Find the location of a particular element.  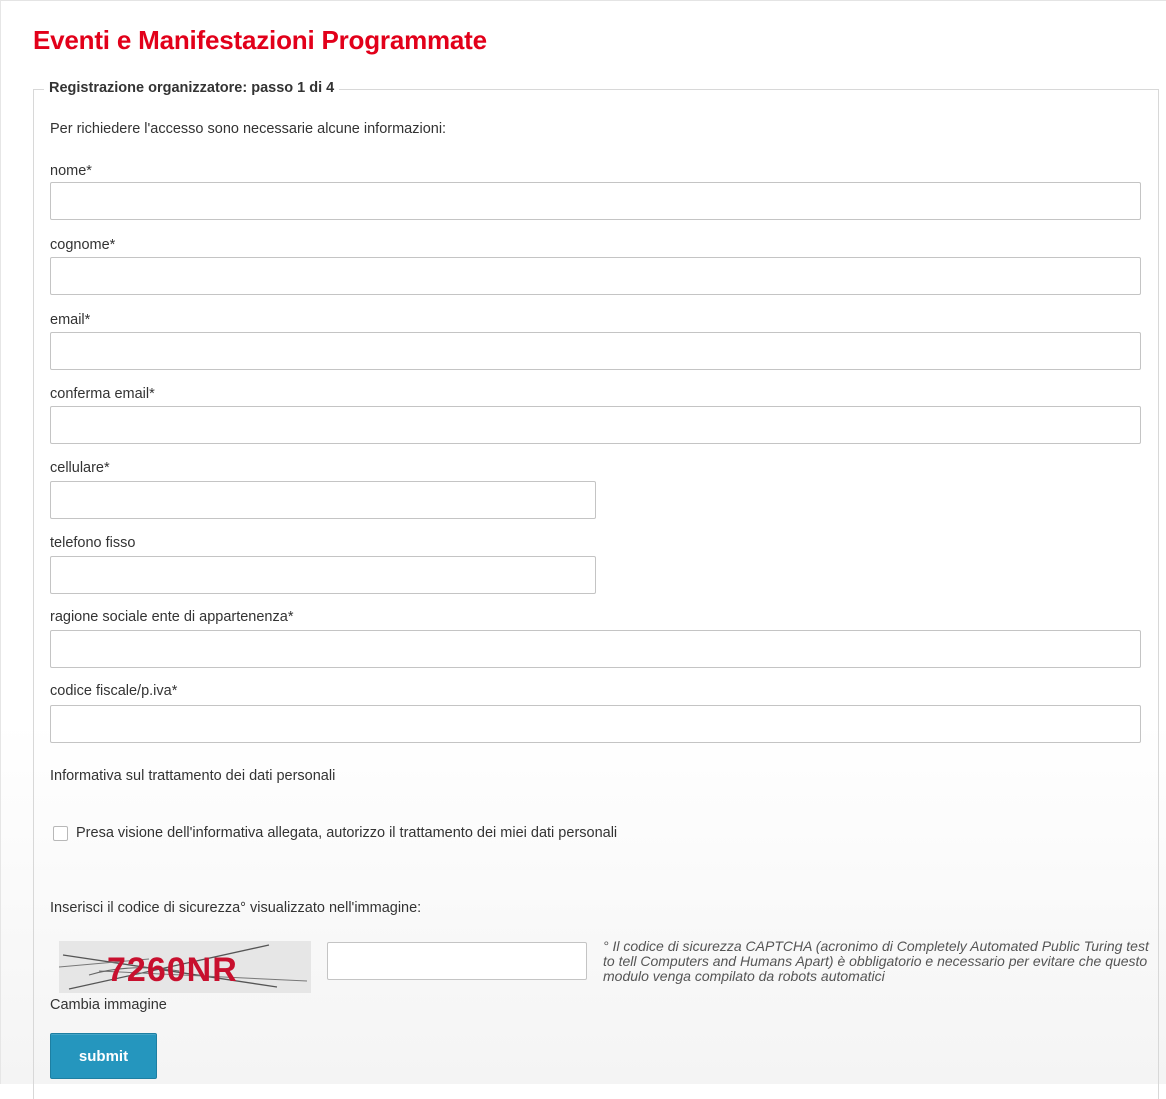

change-captcha-link: Cambia immagine is located at coordinates (108, 1005).